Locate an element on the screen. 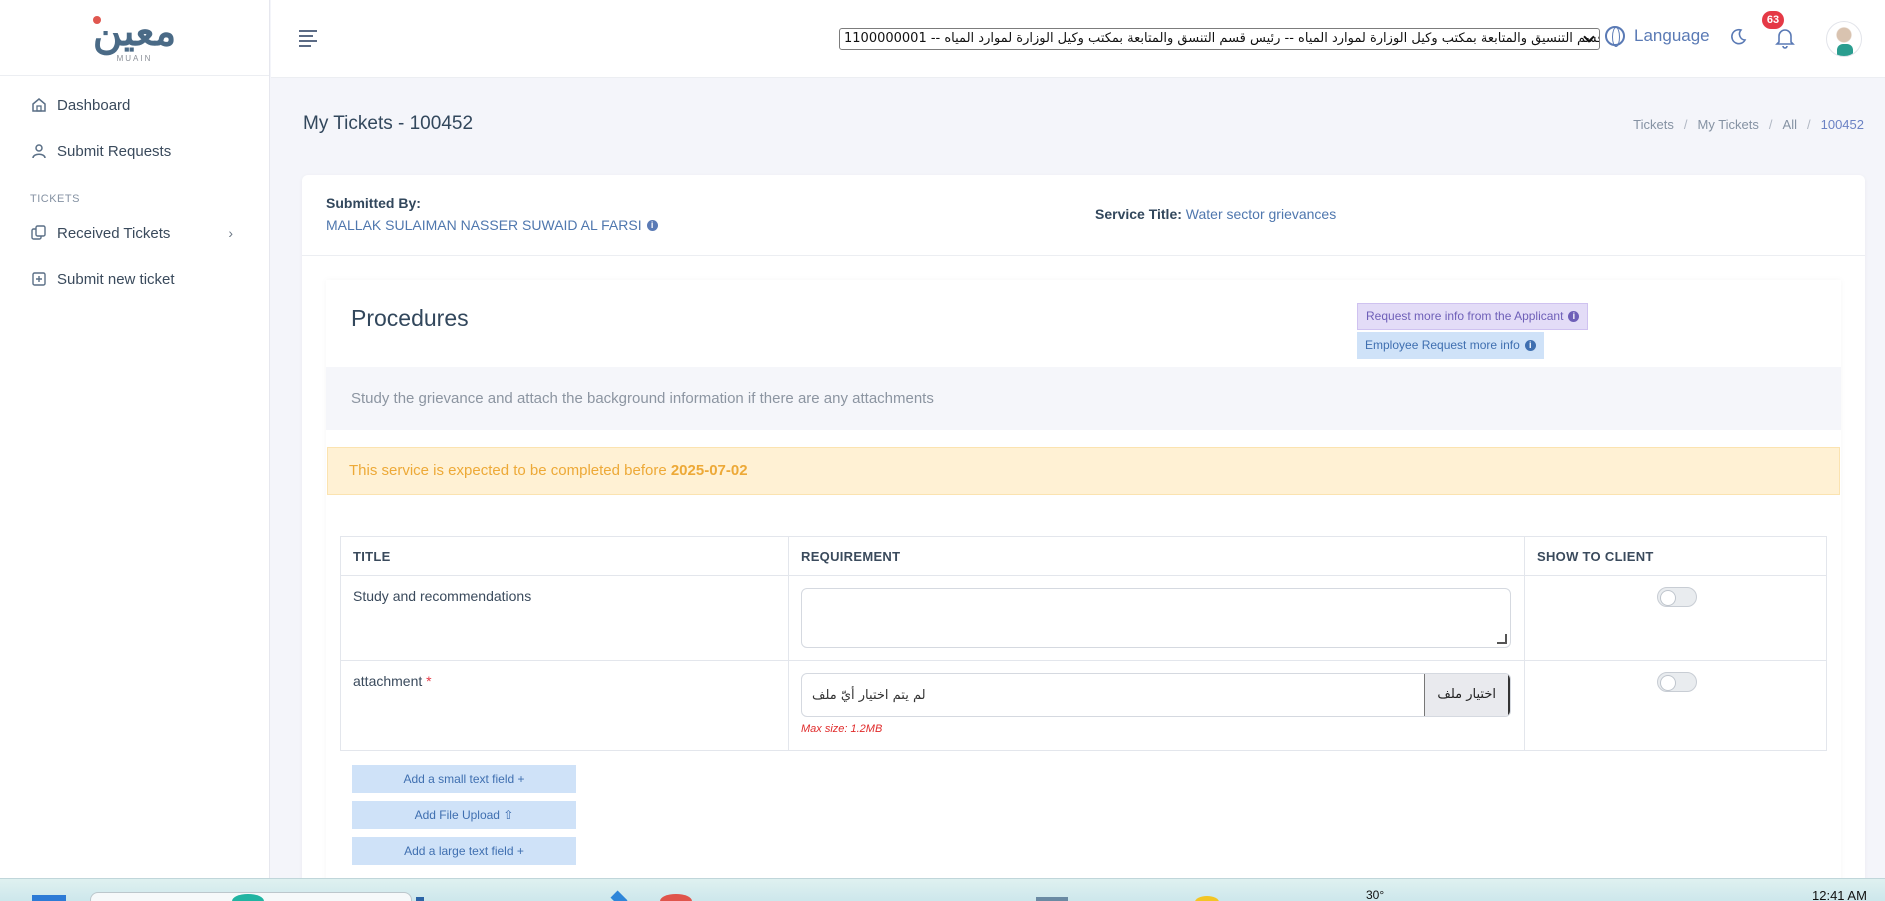  sidebar-item-label: Submit Requests is located at coordinates (114, 151).